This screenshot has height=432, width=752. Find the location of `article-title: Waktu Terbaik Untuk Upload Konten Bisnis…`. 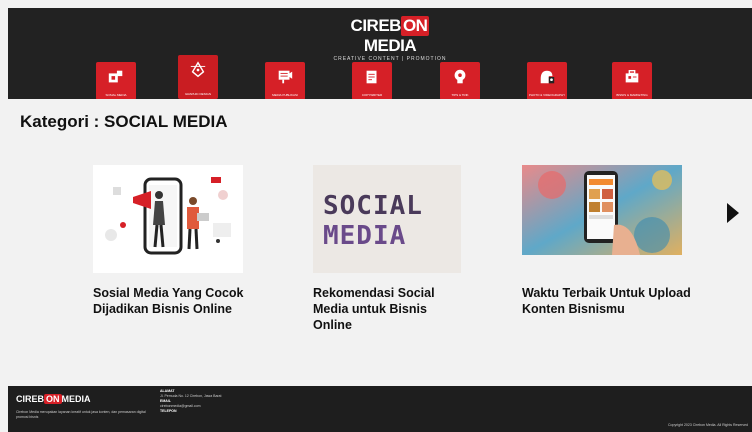

article-title: Waktu Terbaik Untuk Upload Konten Bisnis… is located at coordinates (614, 301).